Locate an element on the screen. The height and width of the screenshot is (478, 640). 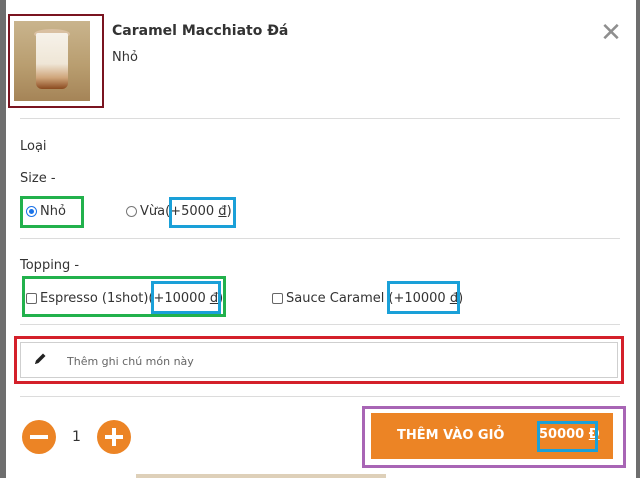
add-to-cart-label: THÊM VÀO GIỎ is located at coordinates (451, 435).